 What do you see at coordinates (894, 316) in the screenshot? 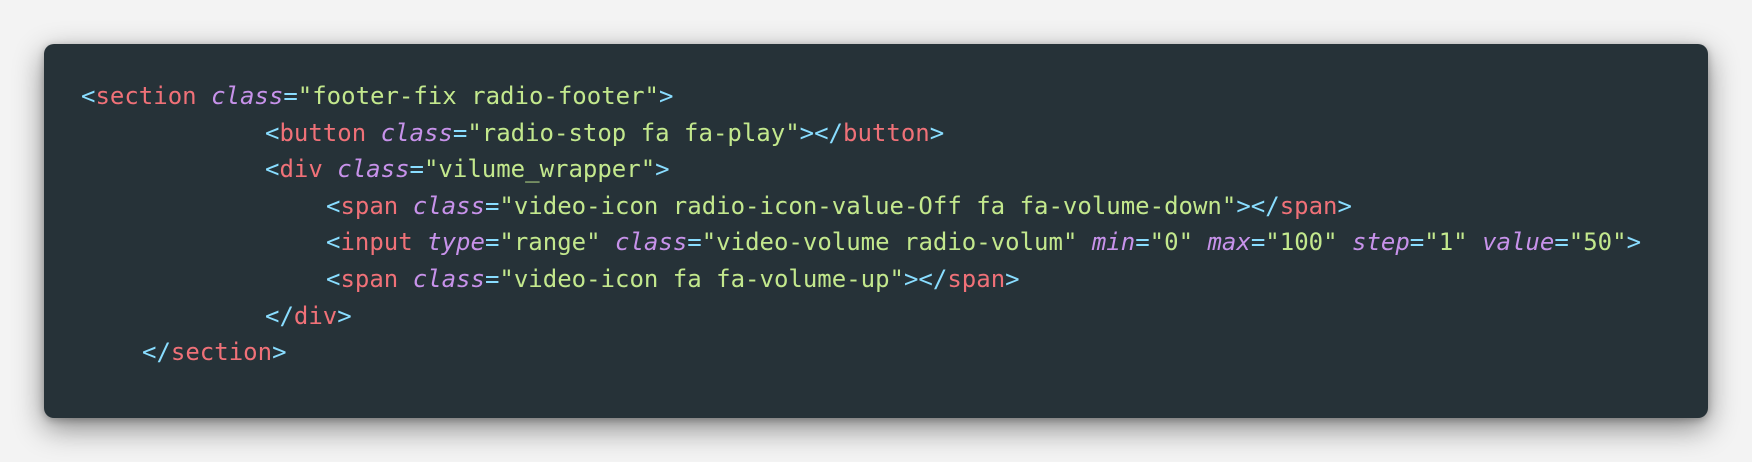
I see `code-line-7: </div>` at bounding box center [894, 316].